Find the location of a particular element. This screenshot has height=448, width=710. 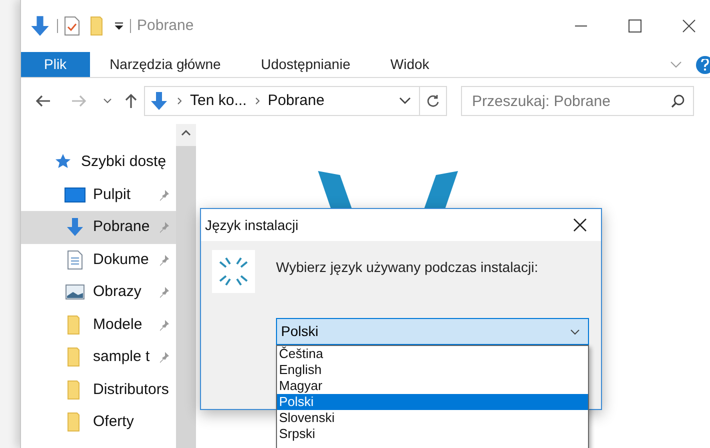

sidebar-item: Dokume is located at coordinates (98, 260).